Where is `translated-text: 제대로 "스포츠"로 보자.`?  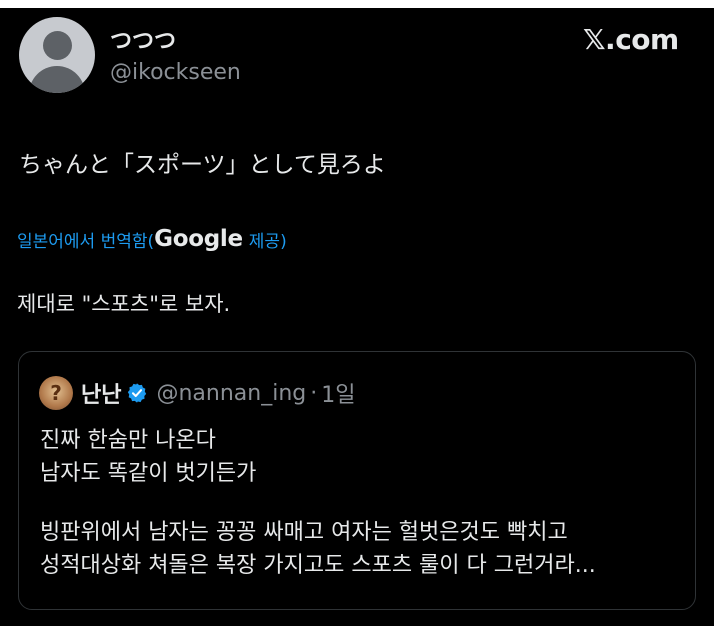
translated-text: 제대로 "스포츠"로 보자. is located at coordinates (124, 304).